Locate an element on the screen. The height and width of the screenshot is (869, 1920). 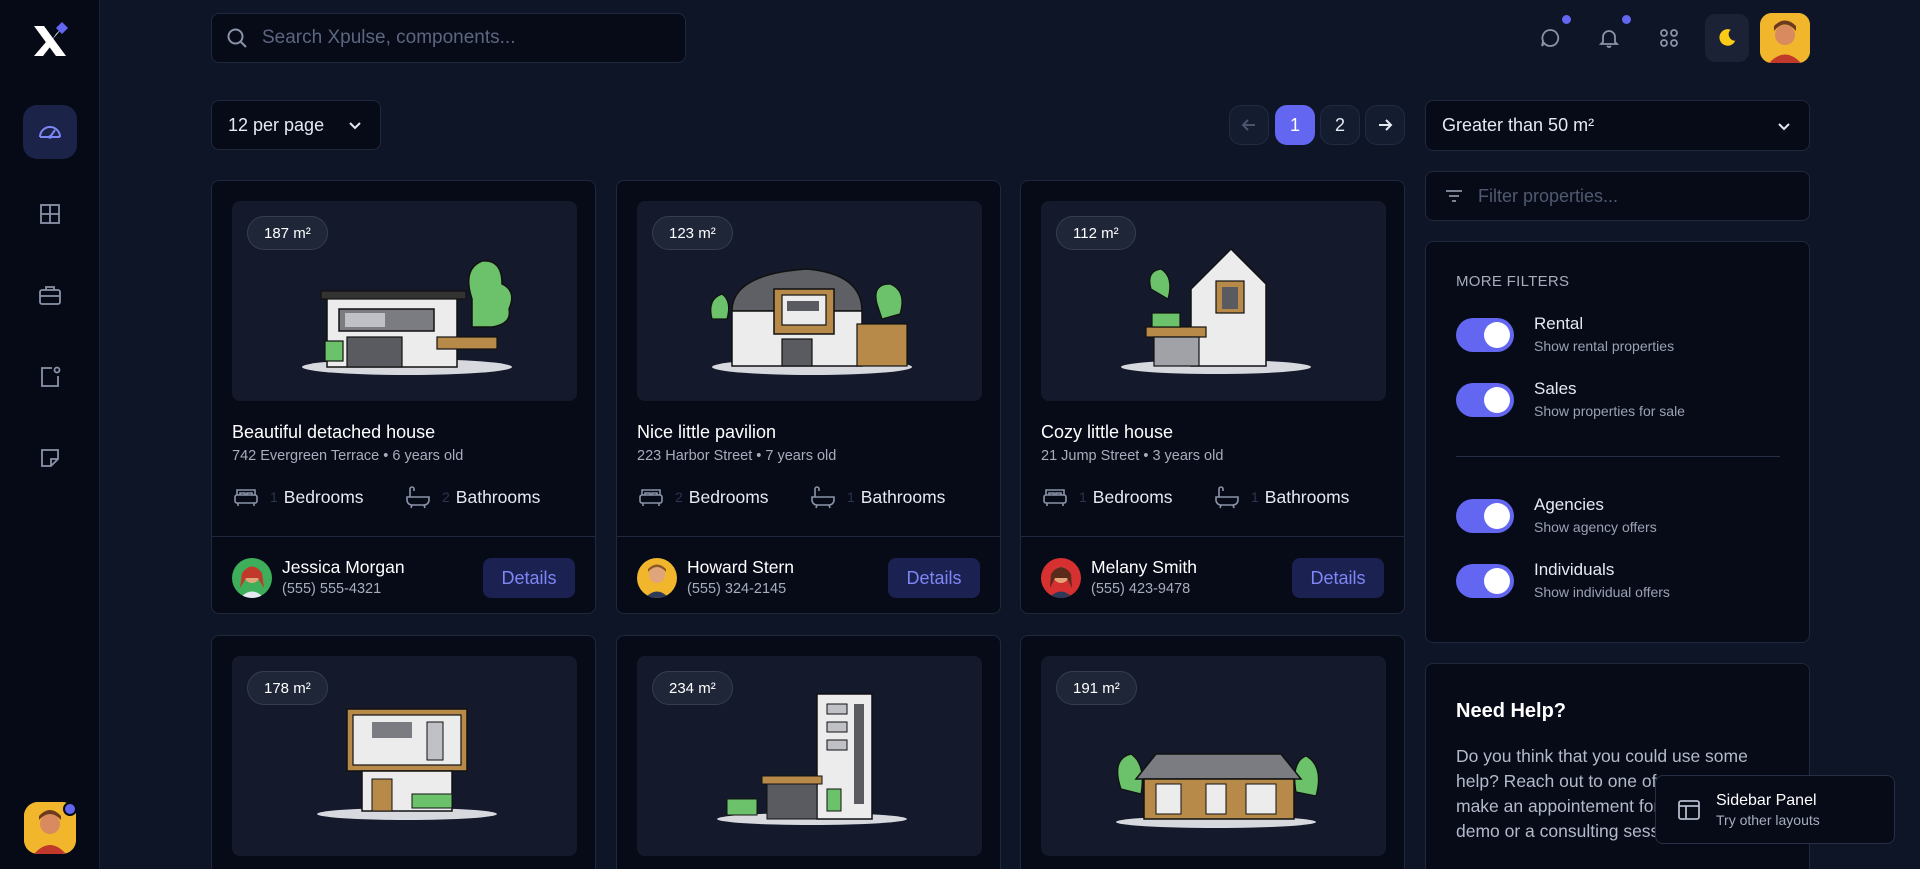
agencies-toggle is located at coordinates (1485, 516).